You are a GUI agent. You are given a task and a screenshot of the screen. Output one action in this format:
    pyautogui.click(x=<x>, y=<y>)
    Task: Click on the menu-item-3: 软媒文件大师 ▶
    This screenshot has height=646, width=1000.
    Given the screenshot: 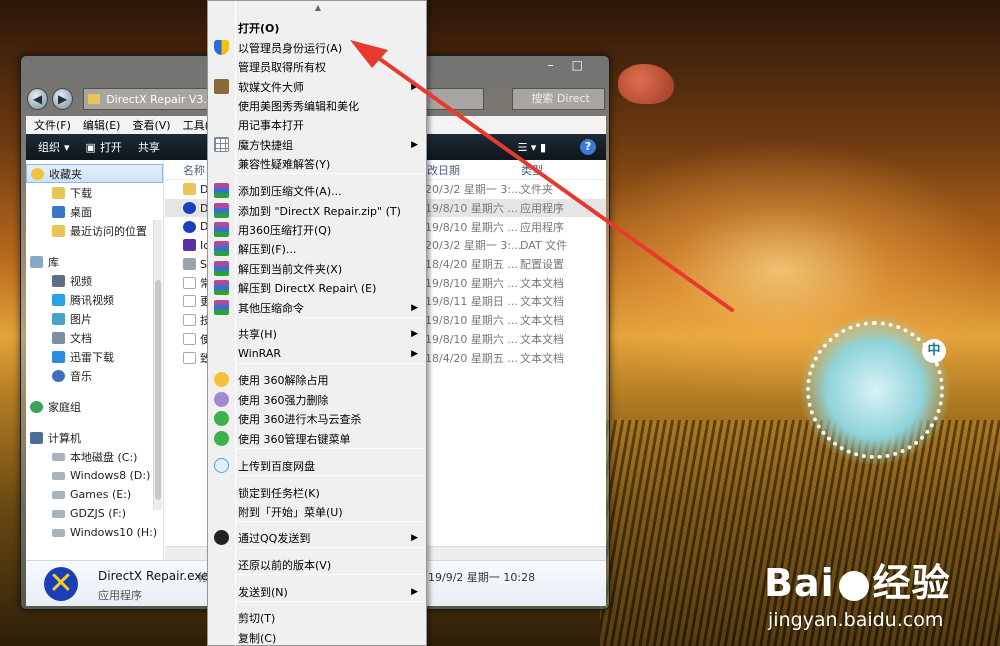 What is the action you would take?
    pyautogui.click(x=318, y=86)
    